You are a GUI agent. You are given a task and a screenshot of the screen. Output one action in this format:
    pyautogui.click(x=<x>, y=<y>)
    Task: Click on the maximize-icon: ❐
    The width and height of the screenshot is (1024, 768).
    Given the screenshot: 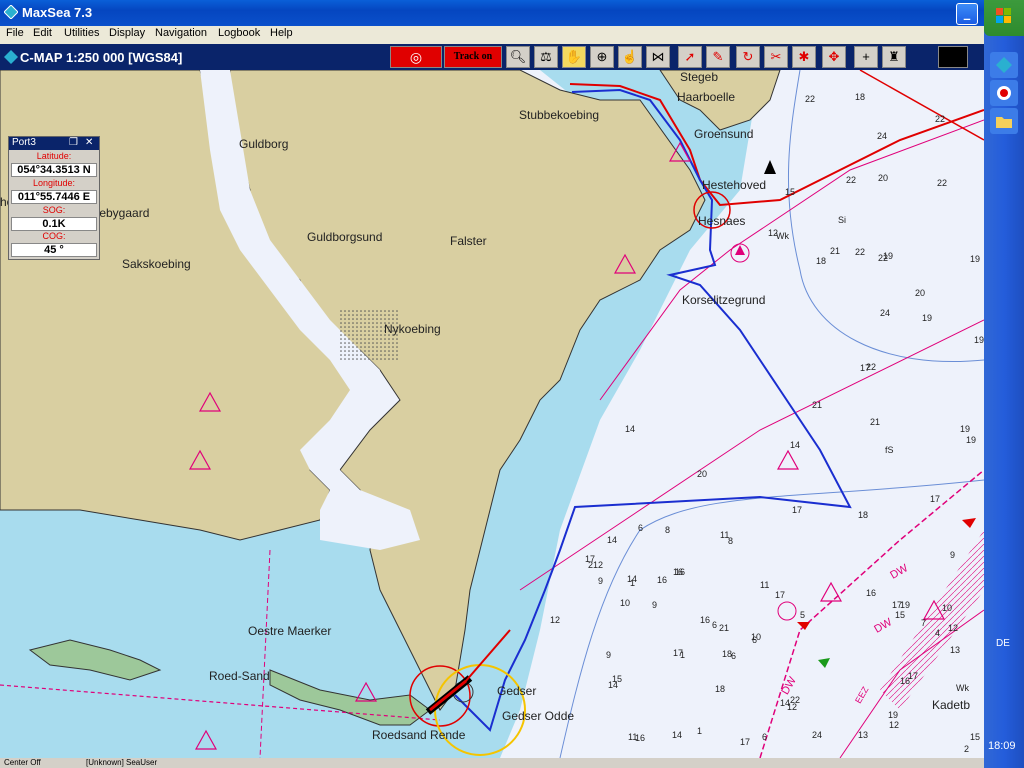 What is the action you would take?
    pyautogui.click(x=73, y=142)
    